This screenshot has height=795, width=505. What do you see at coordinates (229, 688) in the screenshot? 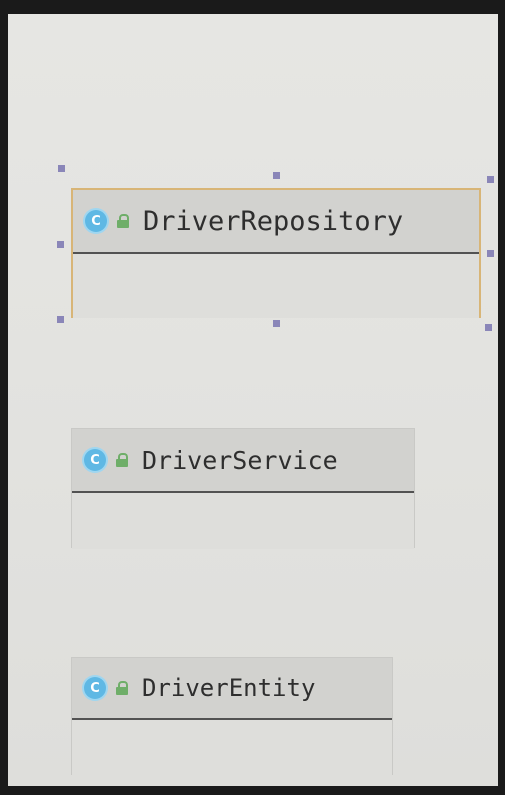
I see `class-name: DriverEntity` at bounding box center [229, 688].